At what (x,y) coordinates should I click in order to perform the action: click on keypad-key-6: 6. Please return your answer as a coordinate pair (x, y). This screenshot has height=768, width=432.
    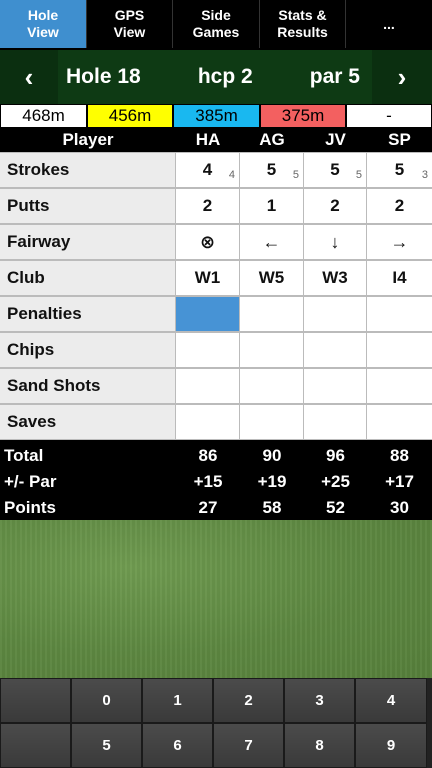
    Looking at the image, I should click on (177, 745).